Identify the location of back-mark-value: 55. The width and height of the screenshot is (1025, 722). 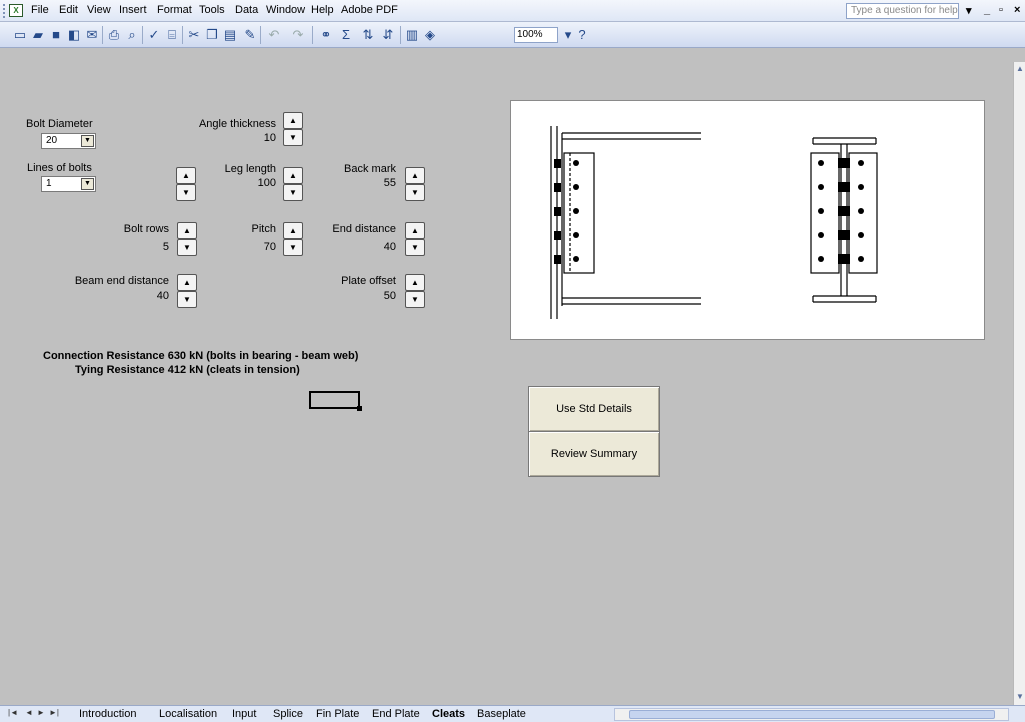
(389, 183).